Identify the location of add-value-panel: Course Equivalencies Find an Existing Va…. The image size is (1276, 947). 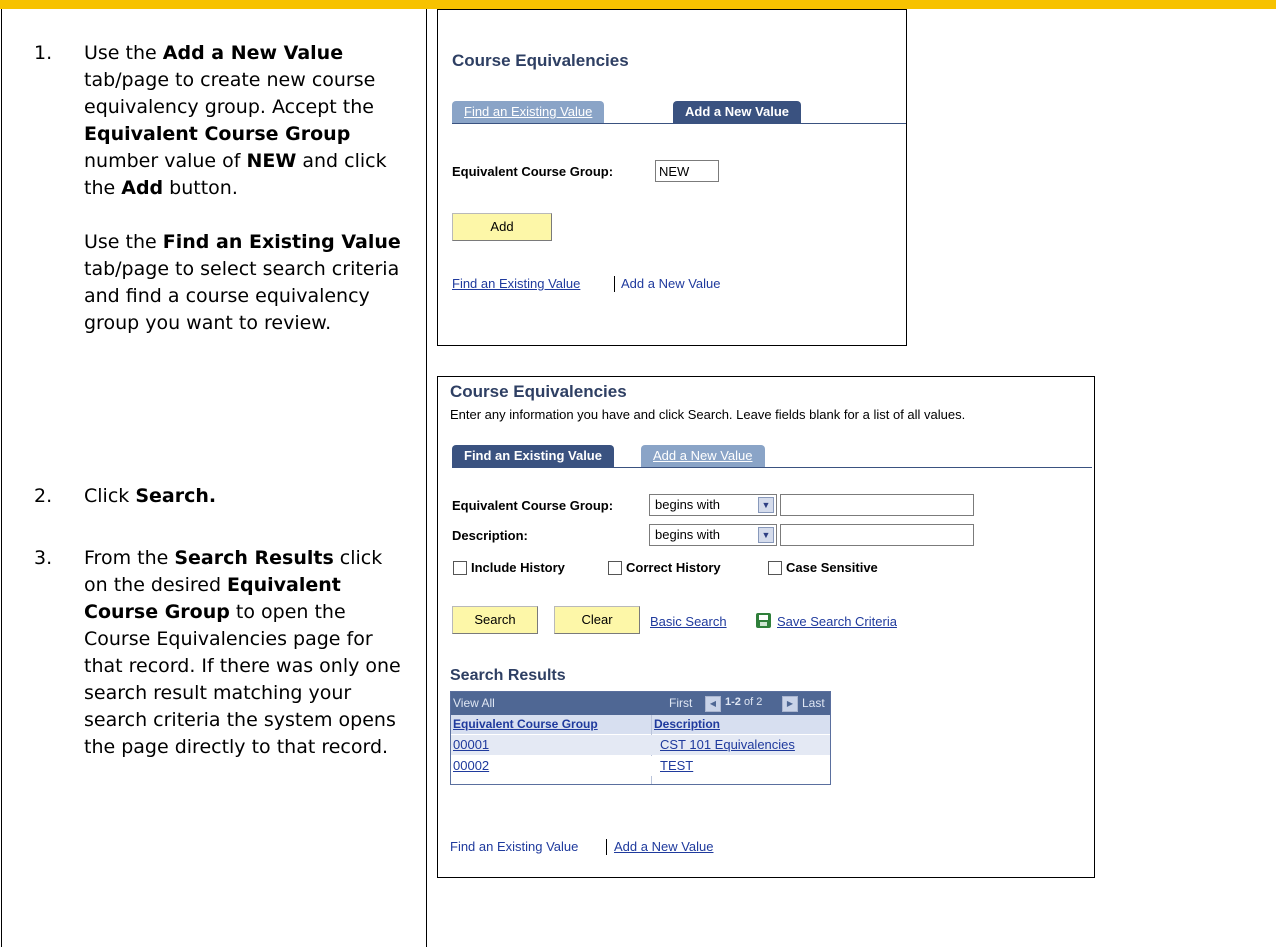
(672, 177).